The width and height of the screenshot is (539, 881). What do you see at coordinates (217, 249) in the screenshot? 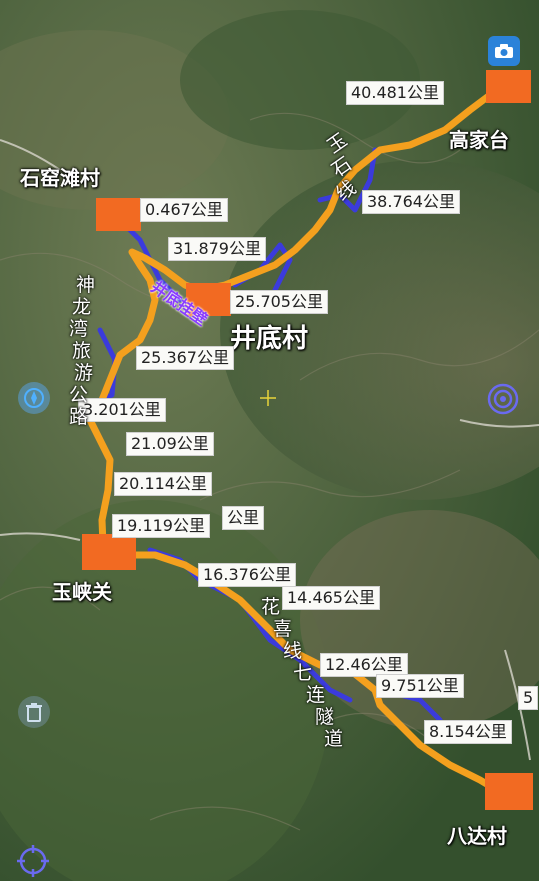
I see `distance-label: 31.879公里` at bounding box center [217, 249].